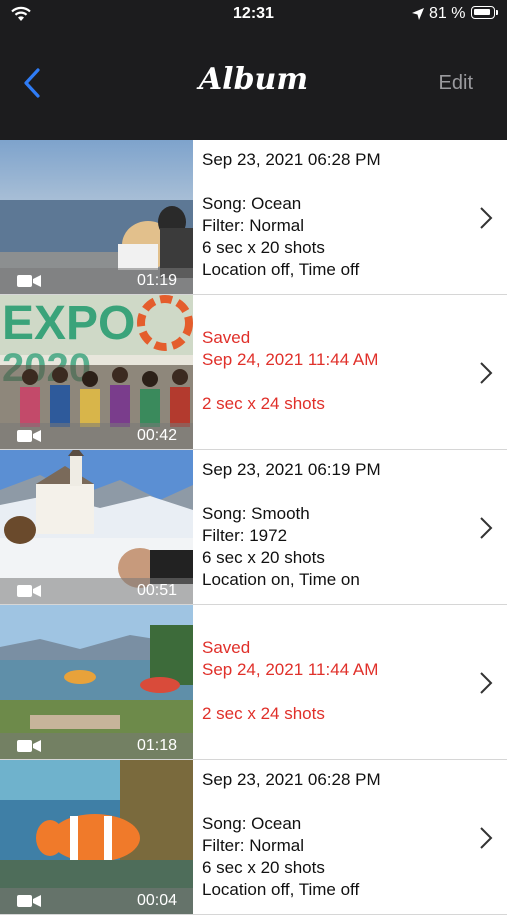 This screenshot has height=915, width=507. What do you see at coordinates (256, 513) in the screenshot?
I see `album-song: Song: Smooth` at bounding box center [256, 513].